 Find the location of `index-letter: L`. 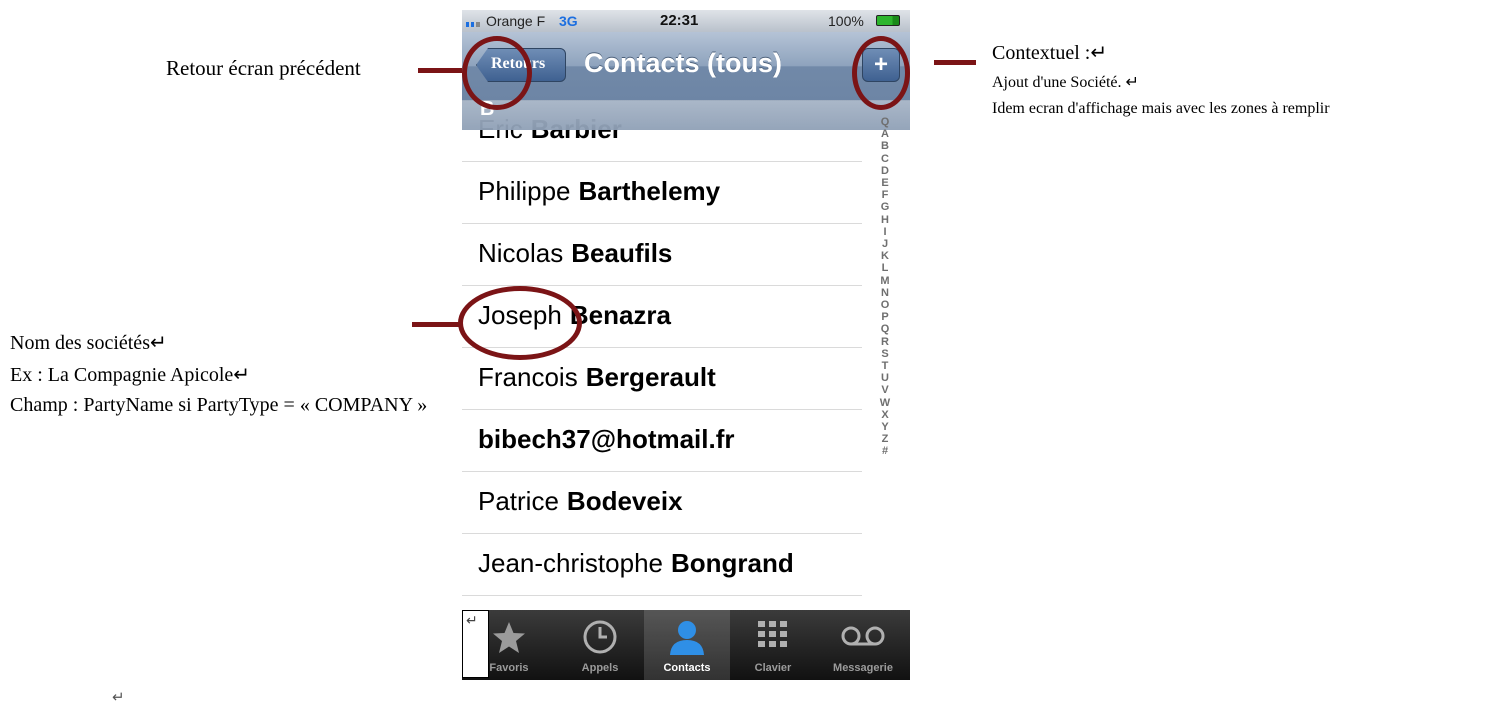

index-letter: L is located at coordinates (885, 268).